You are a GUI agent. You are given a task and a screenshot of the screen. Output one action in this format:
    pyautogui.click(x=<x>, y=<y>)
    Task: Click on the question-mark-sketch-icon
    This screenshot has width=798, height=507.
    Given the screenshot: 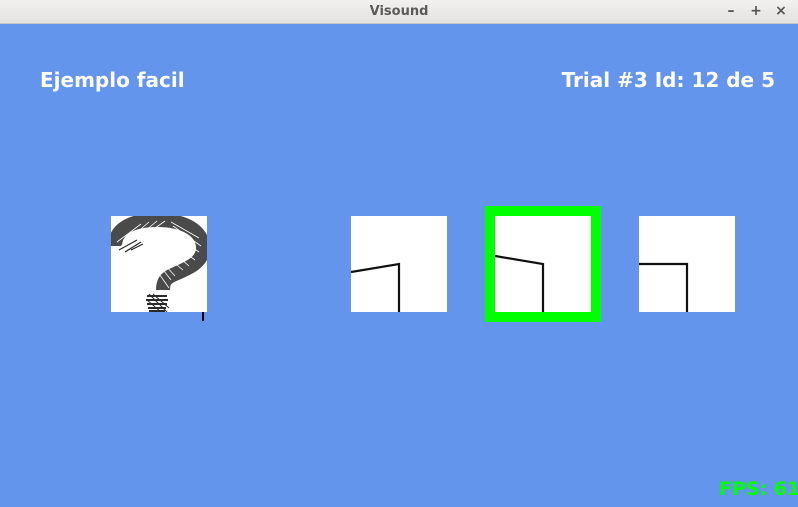 What is the action you would take?
    pyautogui.click(x=159, y=264)
    